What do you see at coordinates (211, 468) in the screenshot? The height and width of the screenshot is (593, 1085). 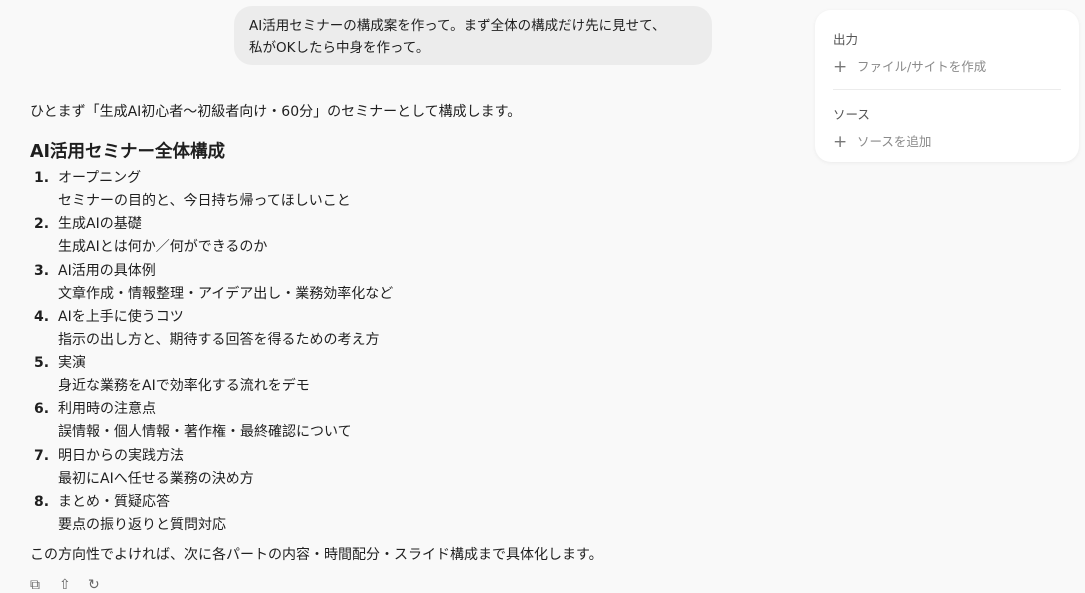 I see `list-item: 7. 明日からの実践方法 最初にAIへ任せる業務の決め方` at bounding box center [211, 468].